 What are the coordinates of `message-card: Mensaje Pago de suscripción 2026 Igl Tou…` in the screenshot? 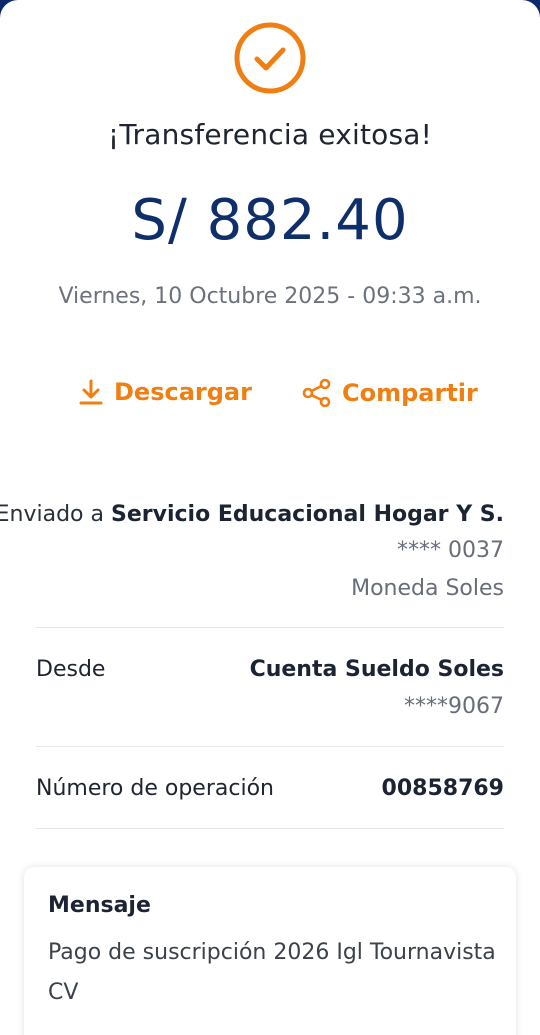 It's located at (270, 951).